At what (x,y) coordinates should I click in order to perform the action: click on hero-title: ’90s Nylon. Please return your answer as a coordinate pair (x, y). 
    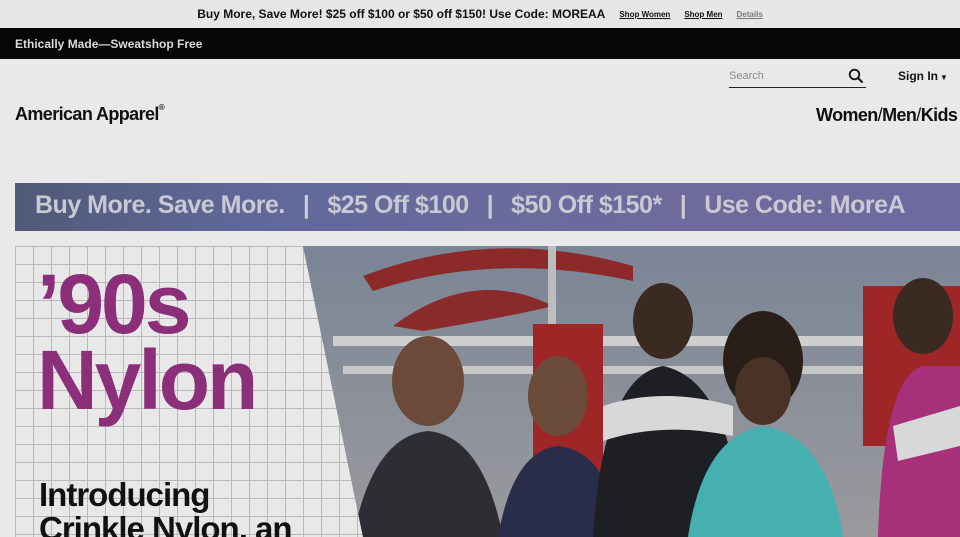
    Looking at the image, I should click on (147, 342).